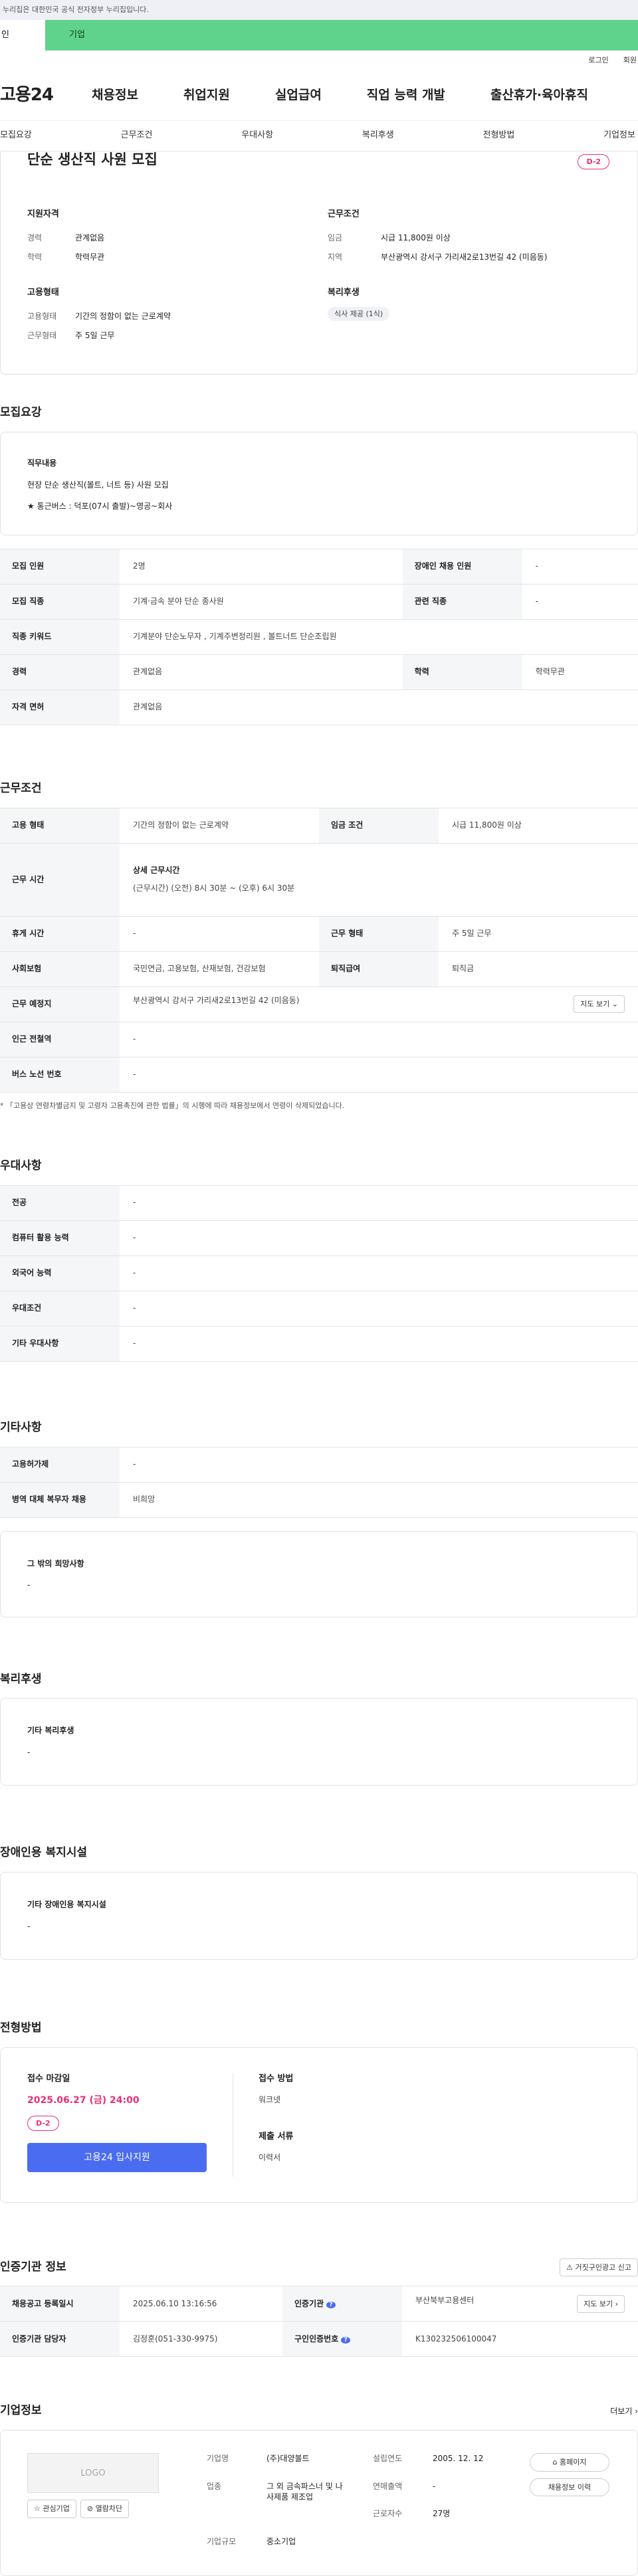  I want to click on nav-vocational-training: 직업 능력 개발, so click(406, 95).